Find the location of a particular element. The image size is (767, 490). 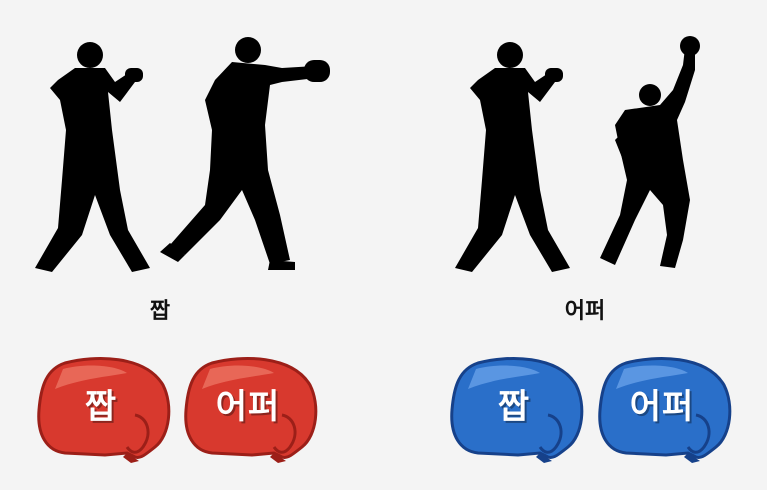

jab-boxer-silhouette is located at coordinates (245, 153).